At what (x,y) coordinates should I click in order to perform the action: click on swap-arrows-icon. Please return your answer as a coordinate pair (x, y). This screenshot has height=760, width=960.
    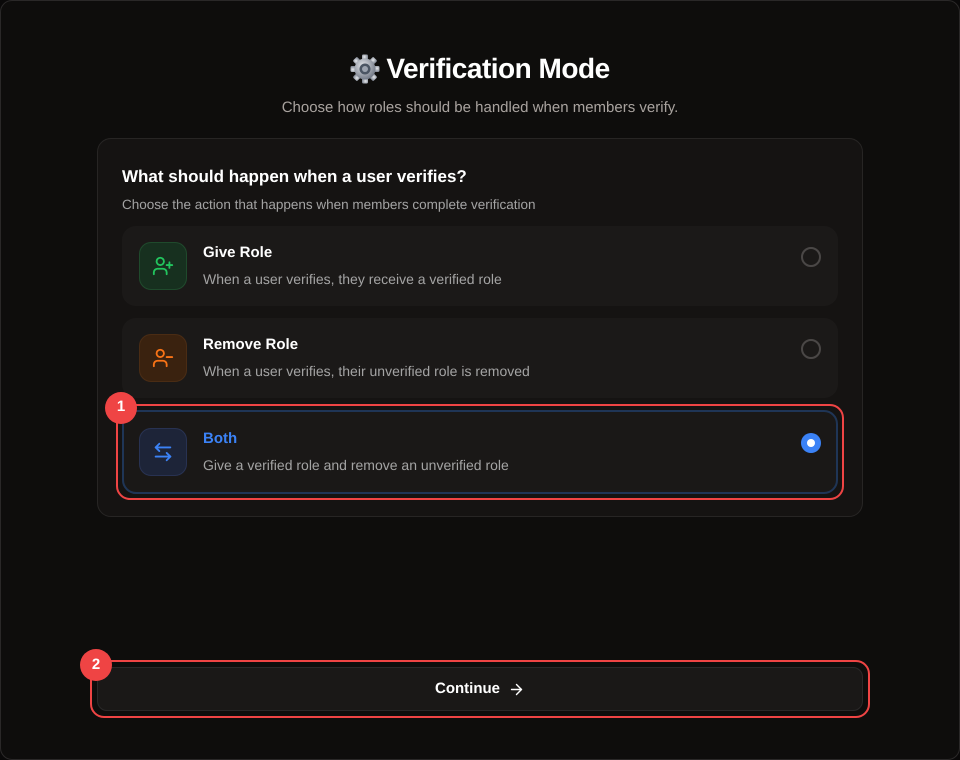
    Looking at the image, I should click on (163, 452).